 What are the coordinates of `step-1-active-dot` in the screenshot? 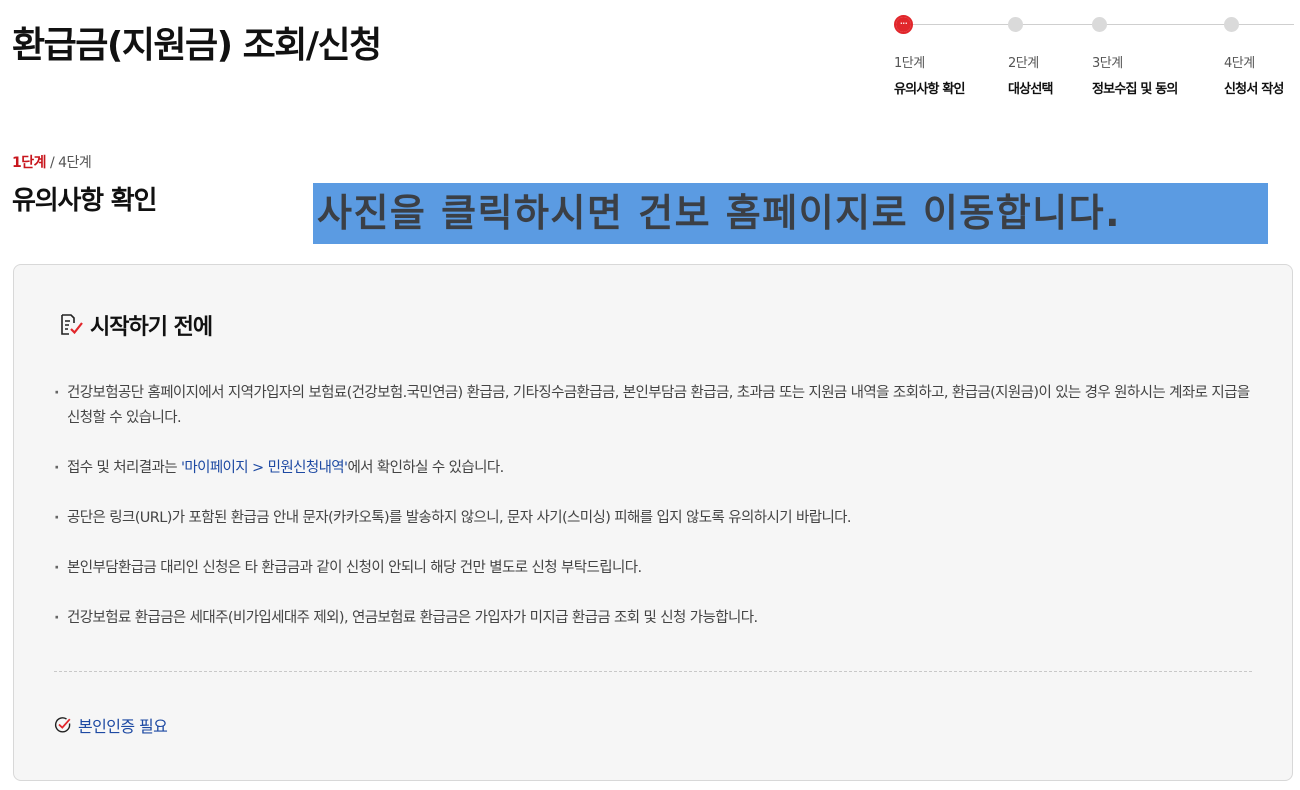 It's located at (903, 24).